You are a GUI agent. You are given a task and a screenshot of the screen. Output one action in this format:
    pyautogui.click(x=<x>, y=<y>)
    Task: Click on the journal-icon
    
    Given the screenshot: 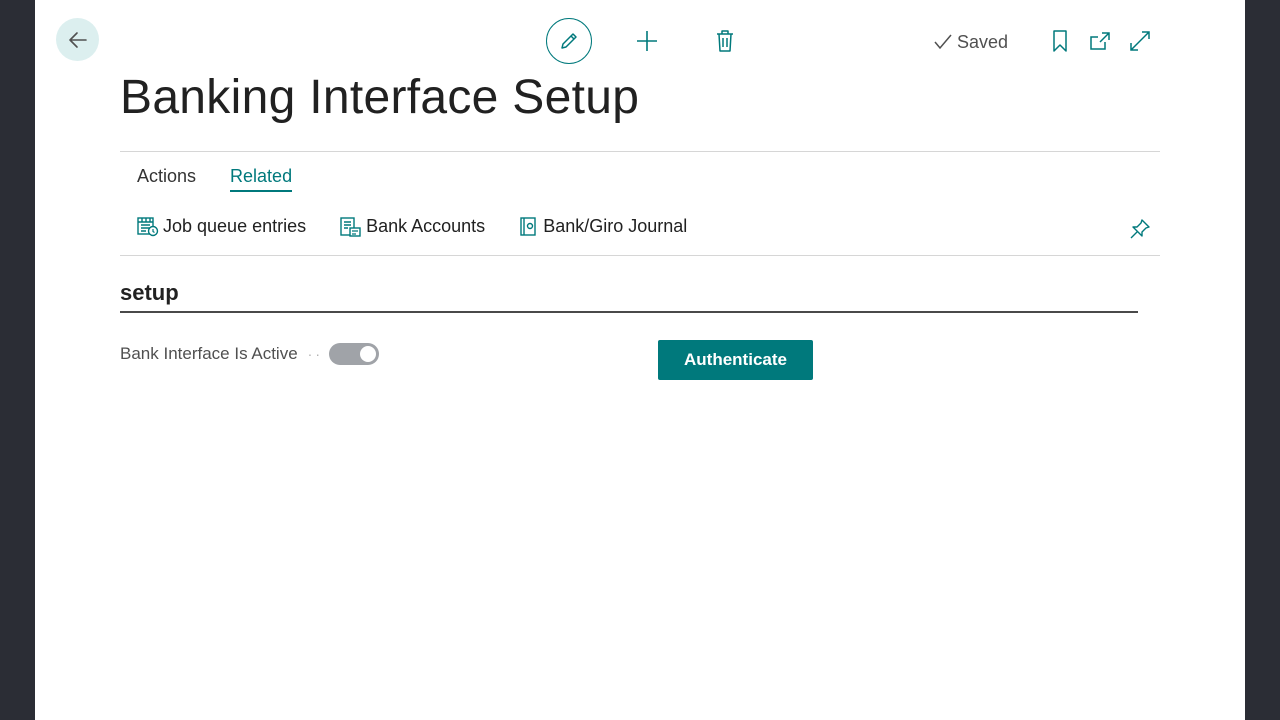 What is the action you would take?
    pyautogui.click(x=528, y=226)
    